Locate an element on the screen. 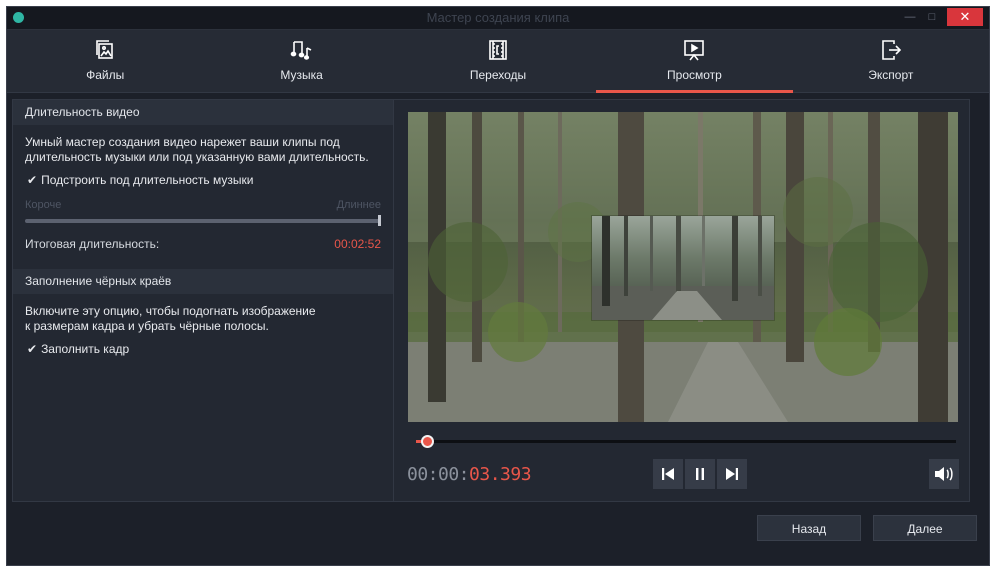 This screenshot has width=996, height=572. duration-section-header: Длительность видео is located at coordinates (203, 112).